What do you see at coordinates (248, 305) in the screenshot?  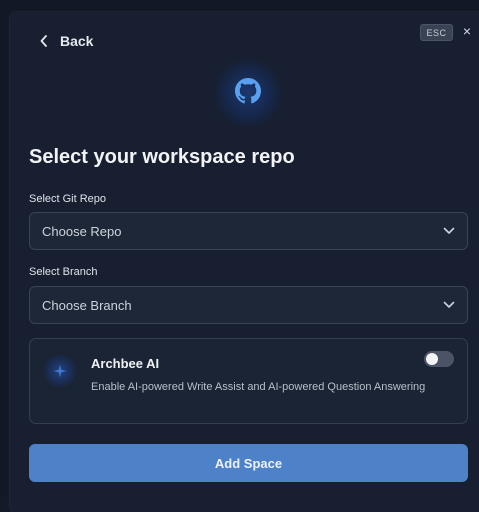 I see `branch-select: Choose Branch` at bounding box center [248, 305].